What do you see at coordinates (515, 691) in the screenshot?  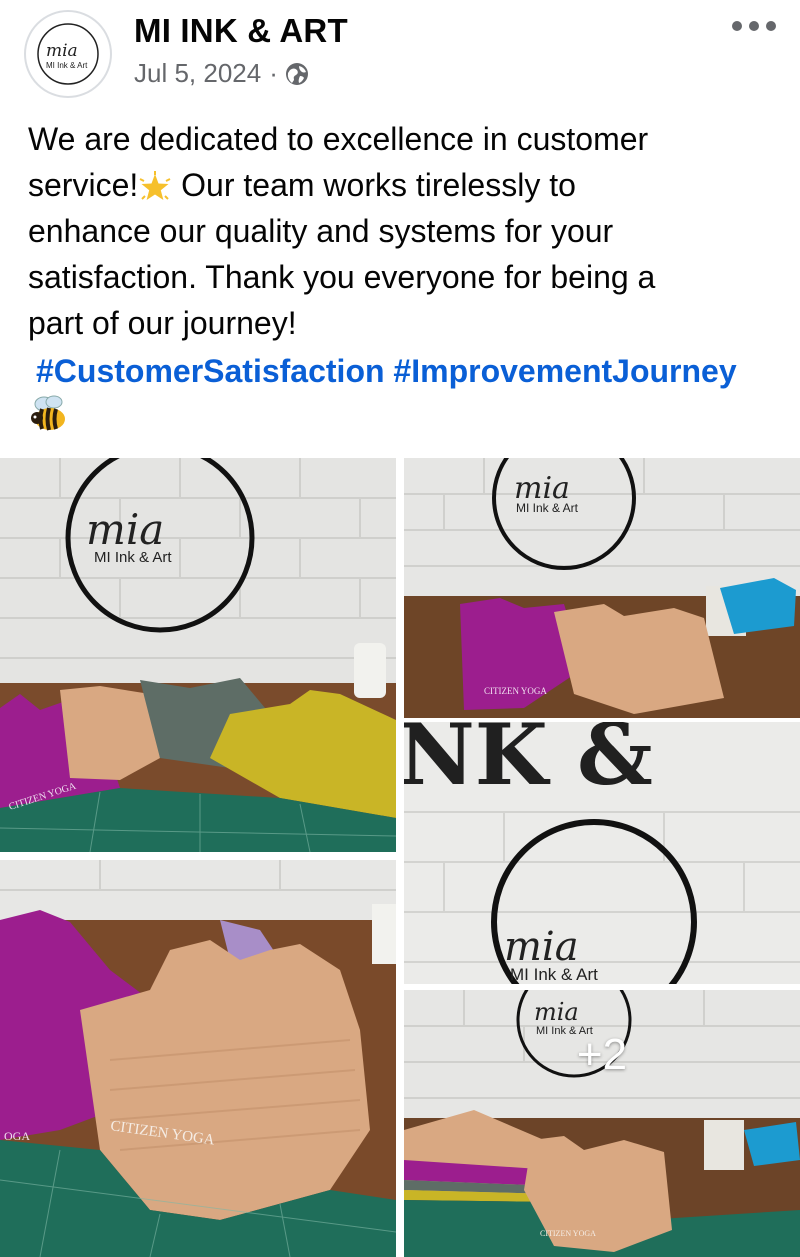 I see `photo-2-garment-label: CITIZEN YOGA` at bounding box center [515, 691].